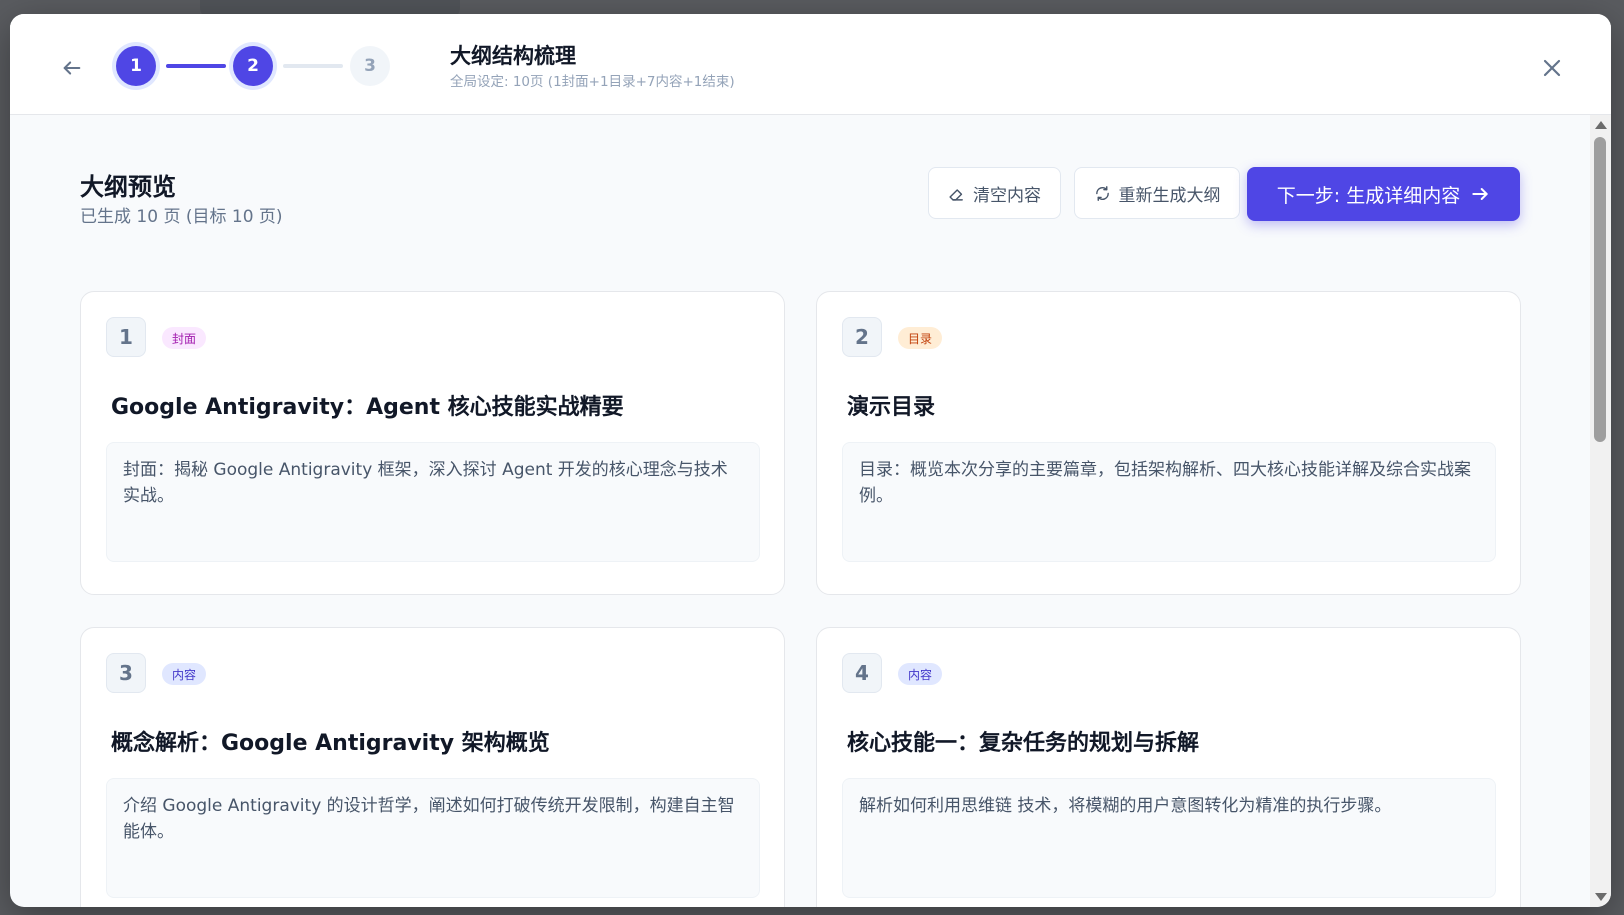 The height and width of the screenshot is (915, 1624). Describe the element at coordinates (370, 66) in the screenshot. I see `step-3-indicator: 3` at that location.